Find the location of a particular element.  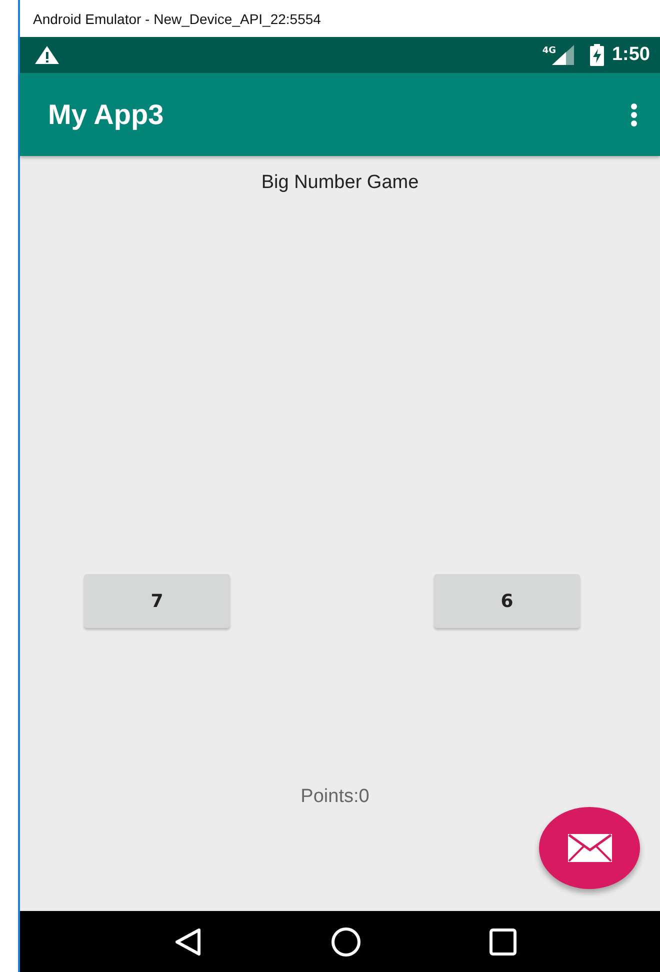

app-title: My App3 is located at coordinates (106, 114).